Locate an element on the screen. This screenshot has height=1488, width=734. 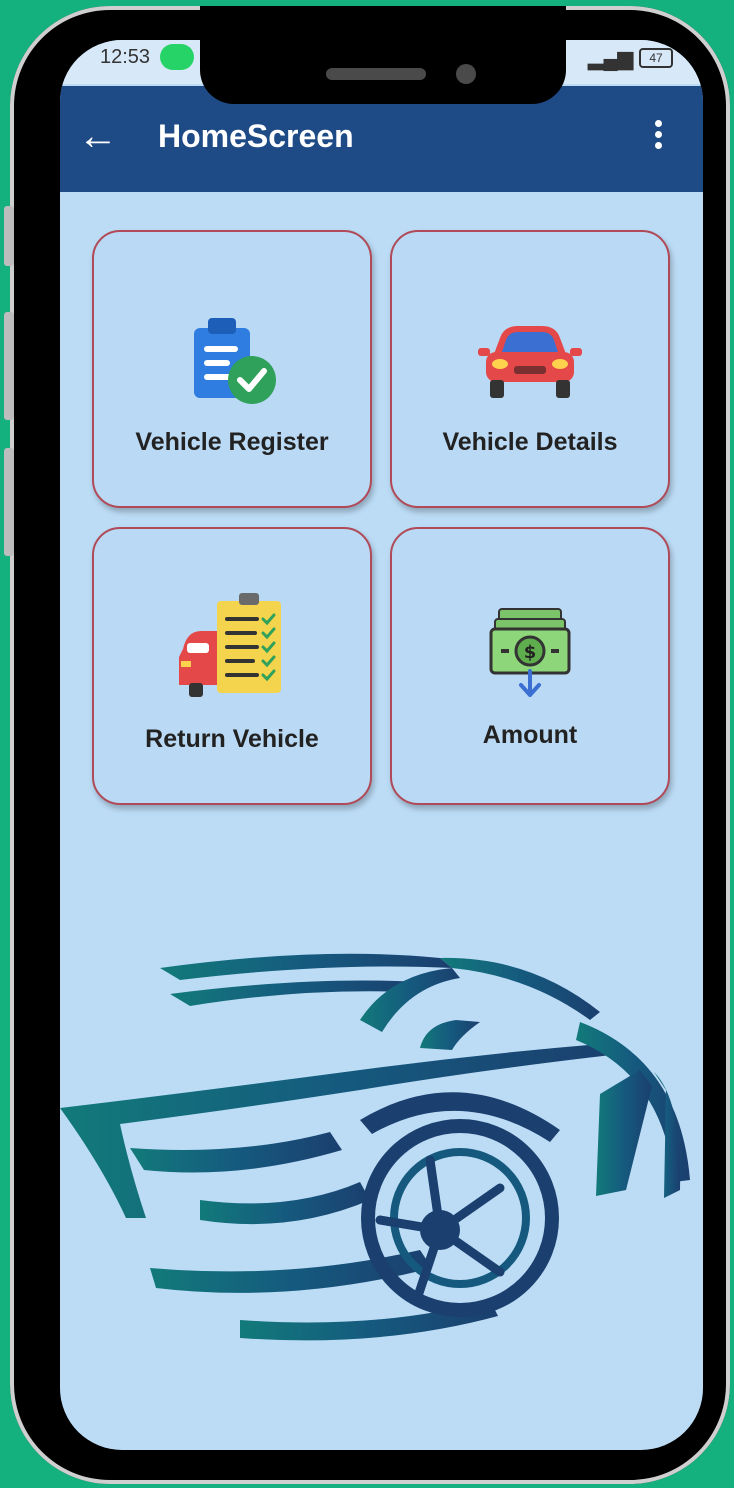
car-icon is located at coordinates (530, 362).